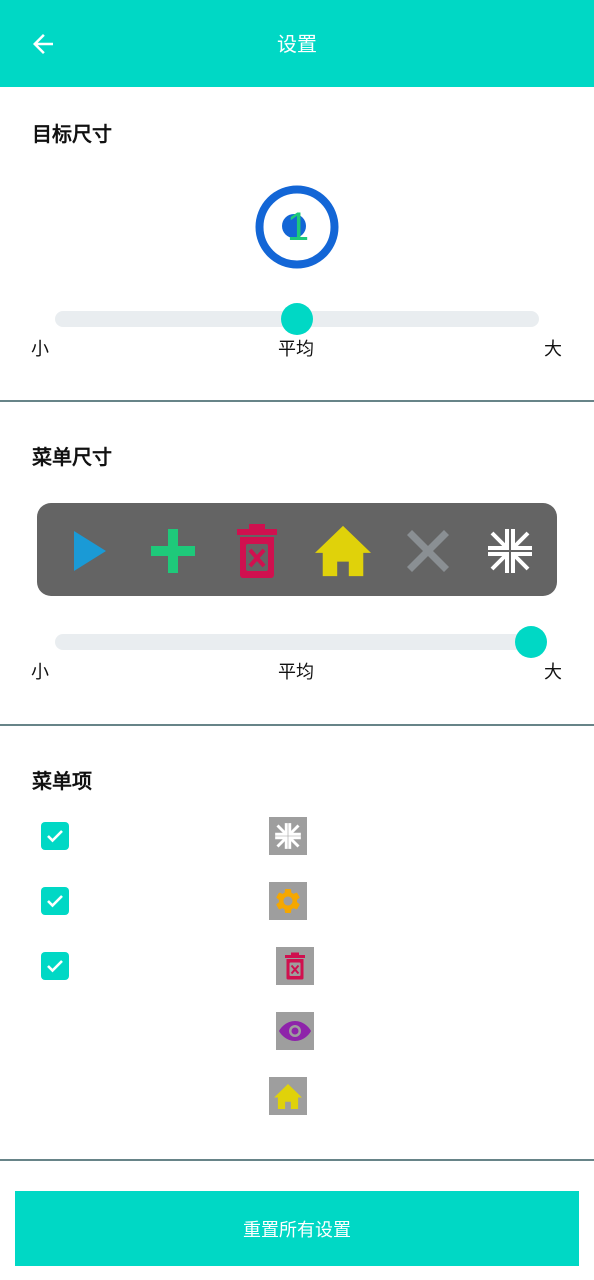 This screenshot has width=594, height=1280. Describe the element at coordinates (87, 551) in the screenshot. I see `play-icon` at that location.